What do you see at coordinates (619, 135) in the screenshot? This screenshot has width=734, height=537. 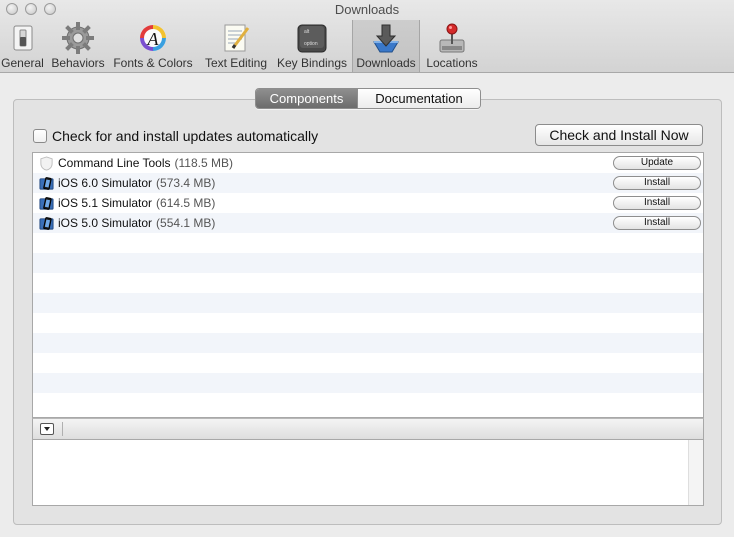 I see `check-and-install-now-button: Check and Install Now` at bounding box center [619, 135].